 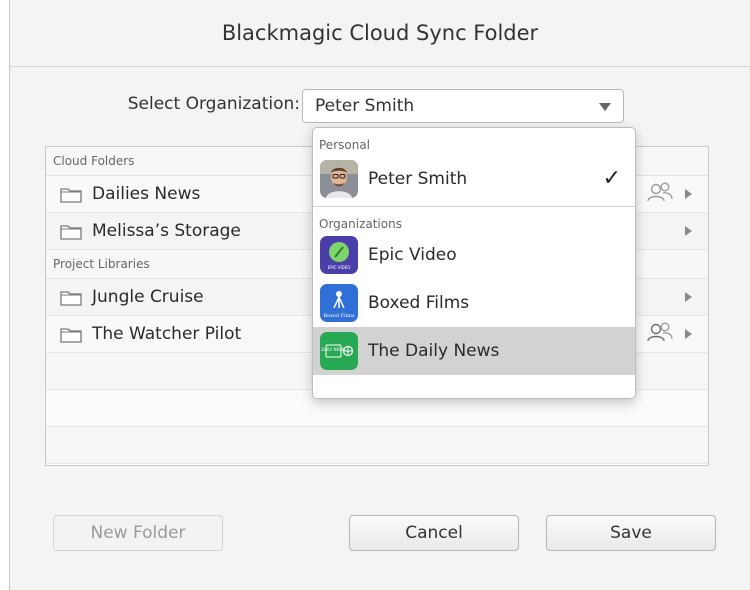 What do you see at coordinates (474, 303) in the screenshot?
I see `menu-item-boxed-films: Boxed Films Boxed Films` at bounding box center [474, 303].